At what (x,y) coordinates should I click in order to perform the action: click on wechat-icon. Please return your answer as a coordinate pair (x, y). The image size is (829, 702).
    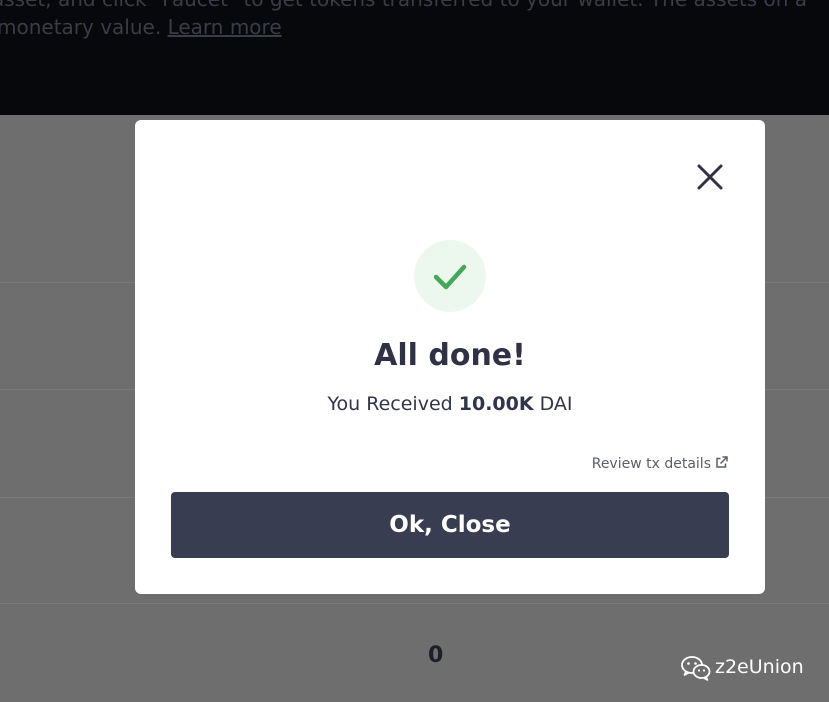
    Looking at the image, I should click on (696, 668).